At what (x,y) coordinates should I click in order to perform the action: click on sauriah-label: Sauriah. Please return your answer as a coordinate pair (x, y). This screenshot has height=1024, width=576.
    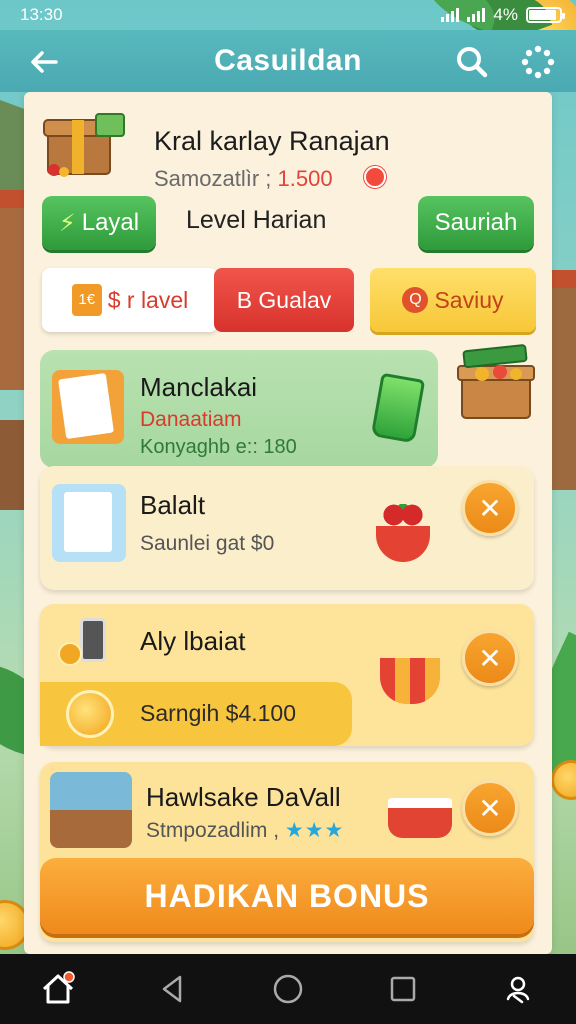
    Looking at the image, I should click on (476, 222).